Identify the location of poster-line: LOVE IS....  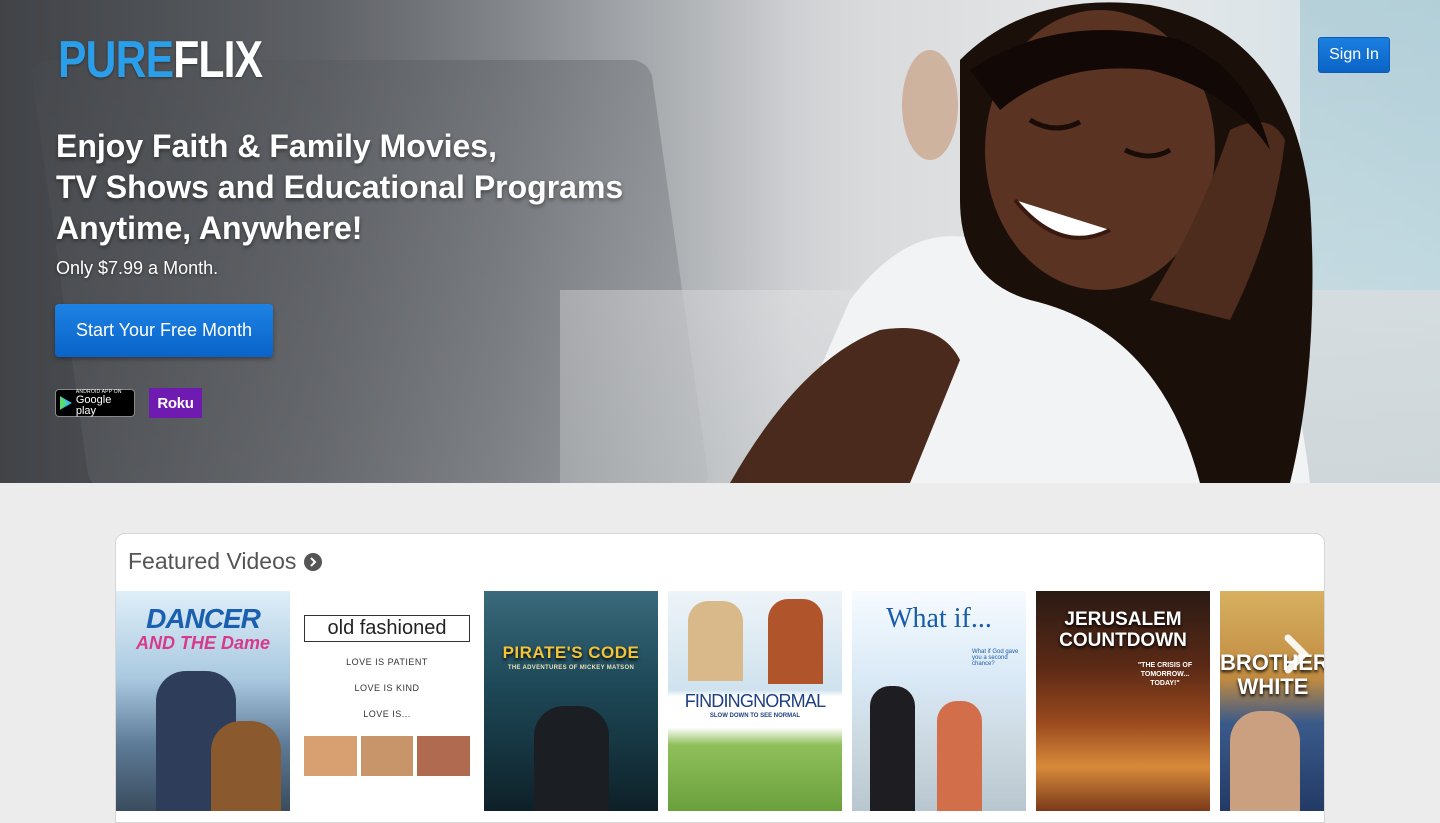
(387, 714).